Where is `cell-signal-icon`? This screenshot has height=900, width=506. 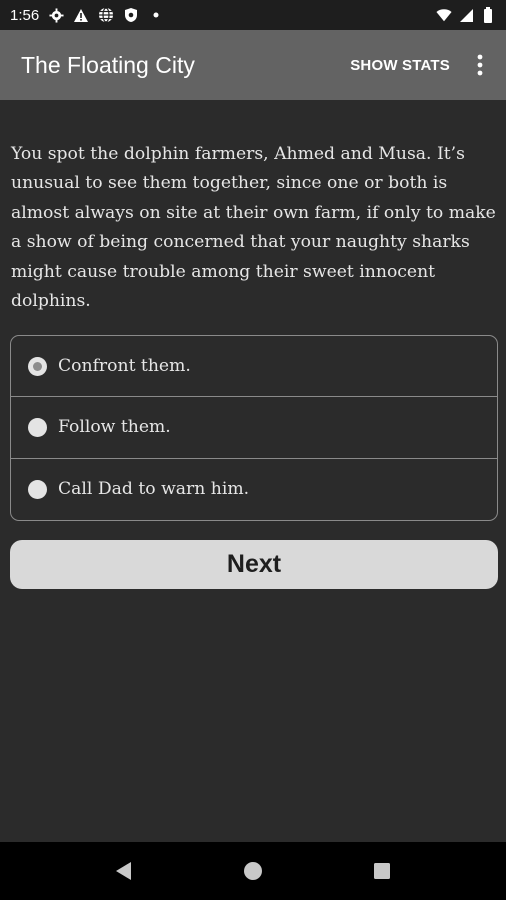
cell-signal-icon is located at coordinates (466, 15).